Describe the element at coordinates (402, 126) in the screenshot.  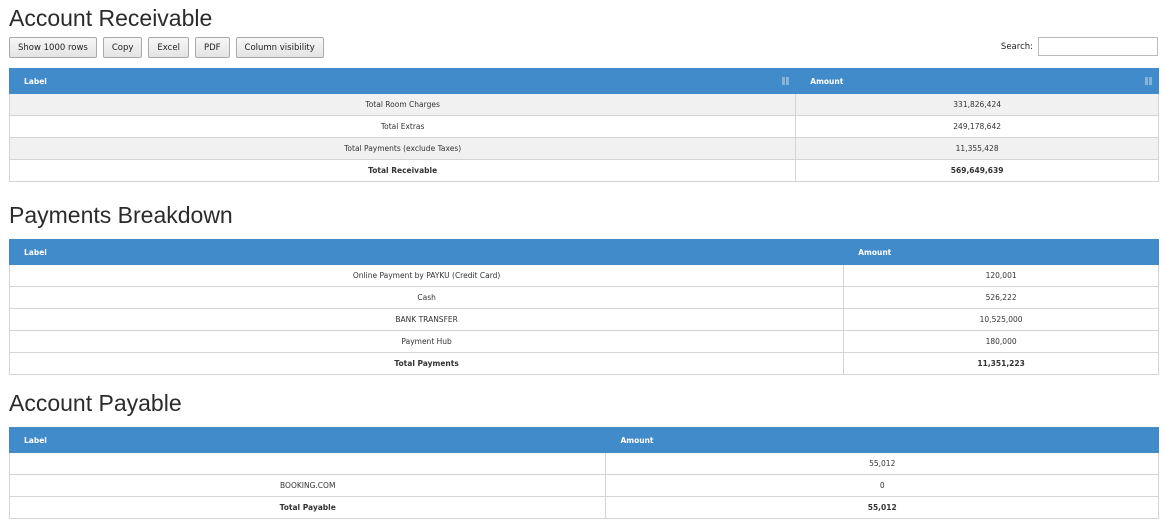
I see `row-label: Total Extras` at that location.